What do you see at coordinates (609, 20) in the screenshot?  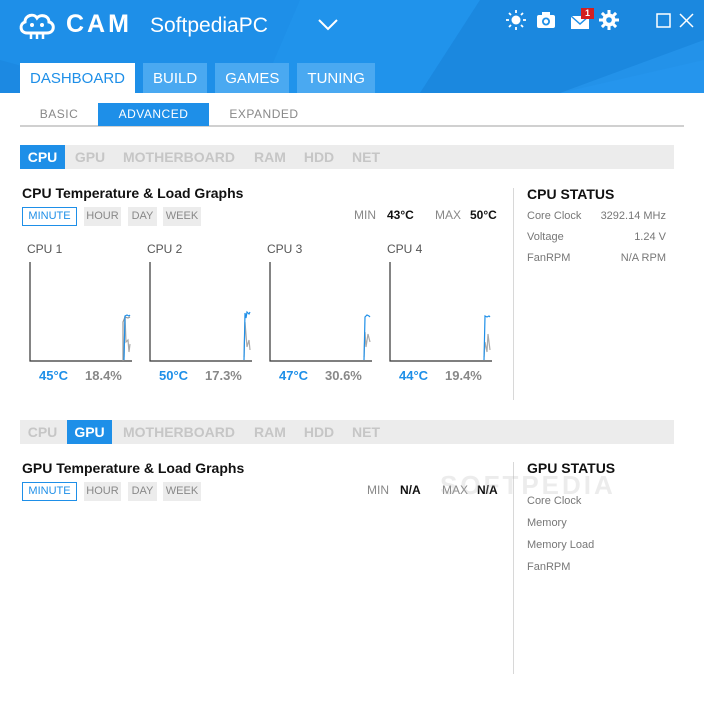 I see `gear-icon` at bounding box center [609, 20].